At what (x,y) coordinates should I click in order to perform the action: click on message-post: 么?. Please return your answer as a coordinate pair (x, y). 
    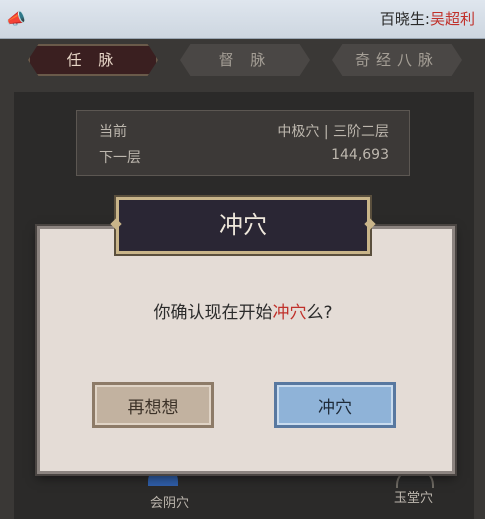
    Looking at the image, I should click on (319, 313).